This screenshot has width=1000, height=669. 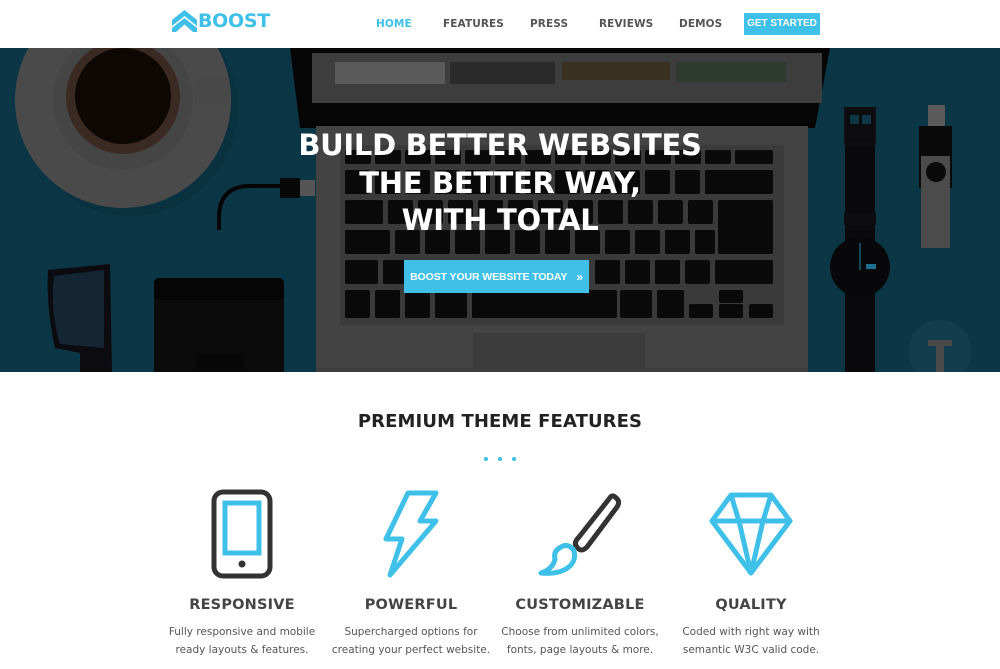 I want to click on nav-features: FEATURES, so click(x=473, y=24).